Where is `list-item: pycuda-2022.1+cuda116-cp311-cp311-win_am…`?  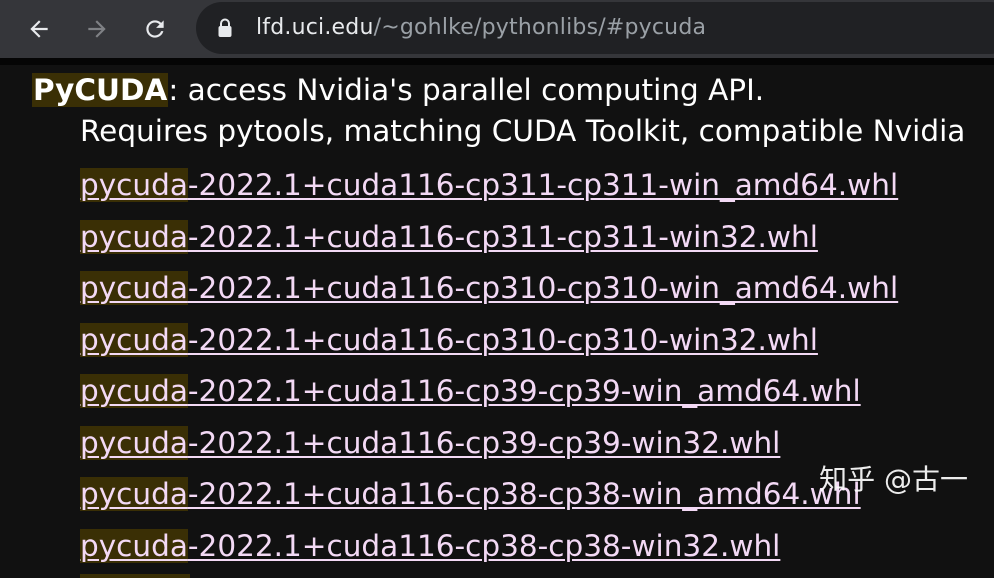 list-item: pycuda-2022.1+cuda116-cp311-cp311-win_am… is located at coordinates (489, 190).